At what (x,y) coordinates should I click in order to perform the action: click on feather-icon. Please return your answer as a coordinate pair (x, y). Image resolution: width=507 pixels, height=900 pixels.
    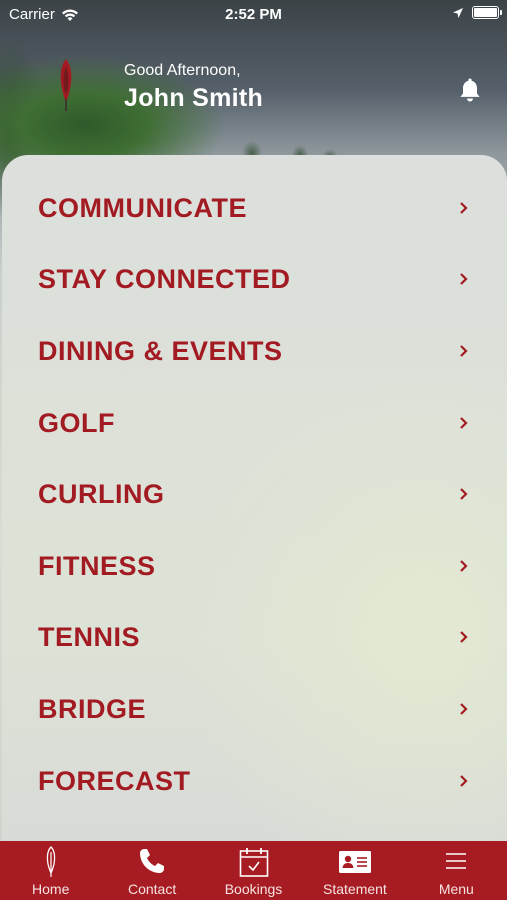
    Looking at the image, I should click on (50, 861).